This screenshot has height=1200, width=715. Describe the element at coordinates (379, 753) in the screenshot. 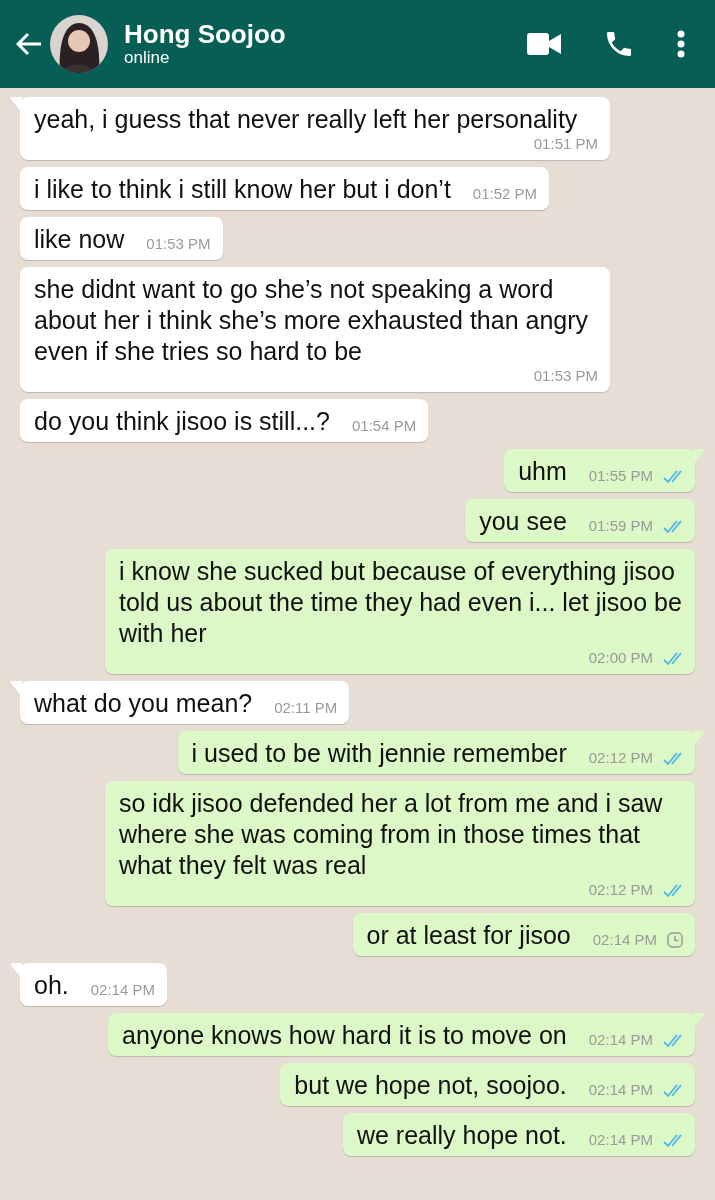

I see `message-text: i used to be with jennie remember` at that location.